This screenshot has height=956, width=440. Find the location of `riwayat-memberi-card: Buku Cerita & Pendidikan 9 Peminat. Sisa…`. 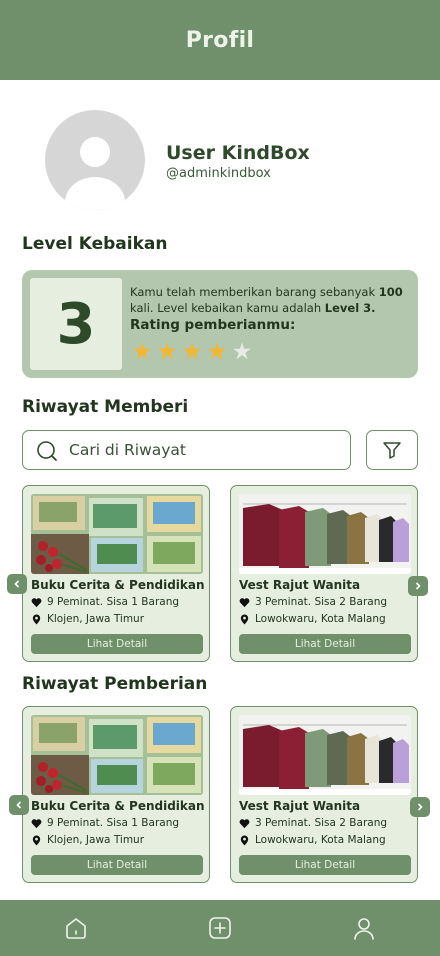

riwayat-memberi-card: Buku Cerita & Pendidikan 9 Peminat. Sisa… is located at coordinates (116, 573).